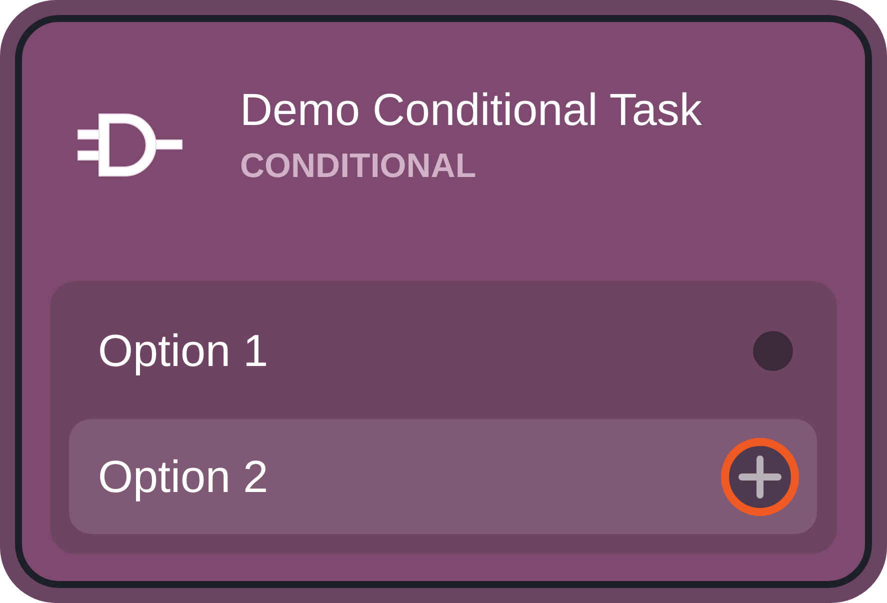  I want to click on and-gate-icon, so click(130, 145).